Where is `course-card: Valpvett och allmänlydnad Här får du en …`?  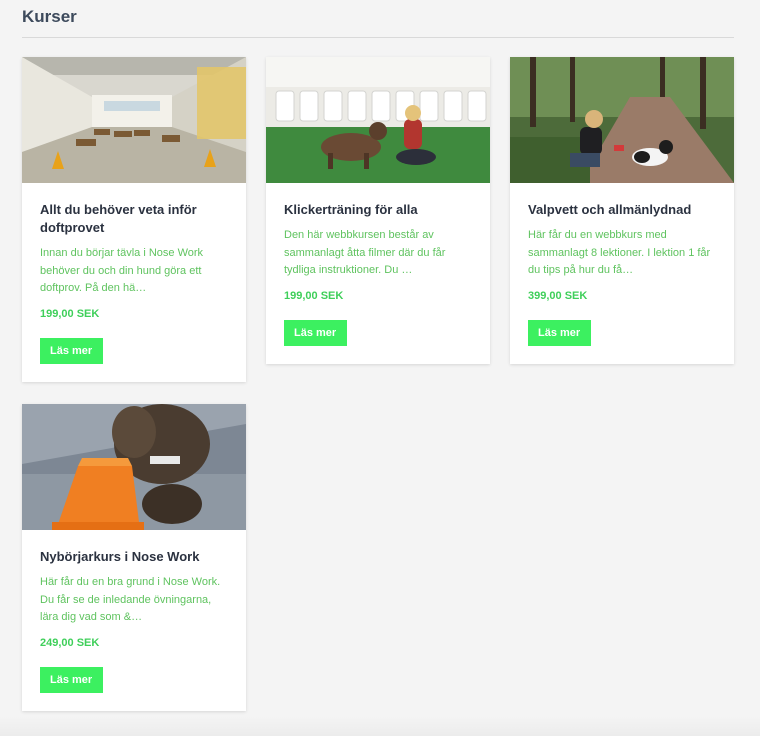
course-card: Valpvett och allmänlydnad Här får du en … is located at coordinates (622, 210).